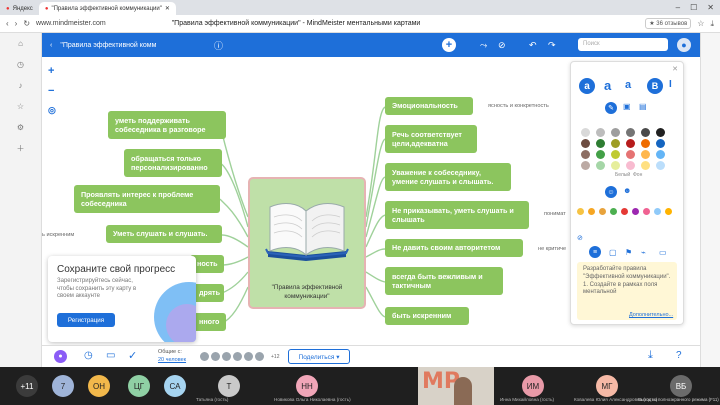  Describe the element at coordinates (132, 355) in the screenshot. I see `check-icon: ✓` at that location.